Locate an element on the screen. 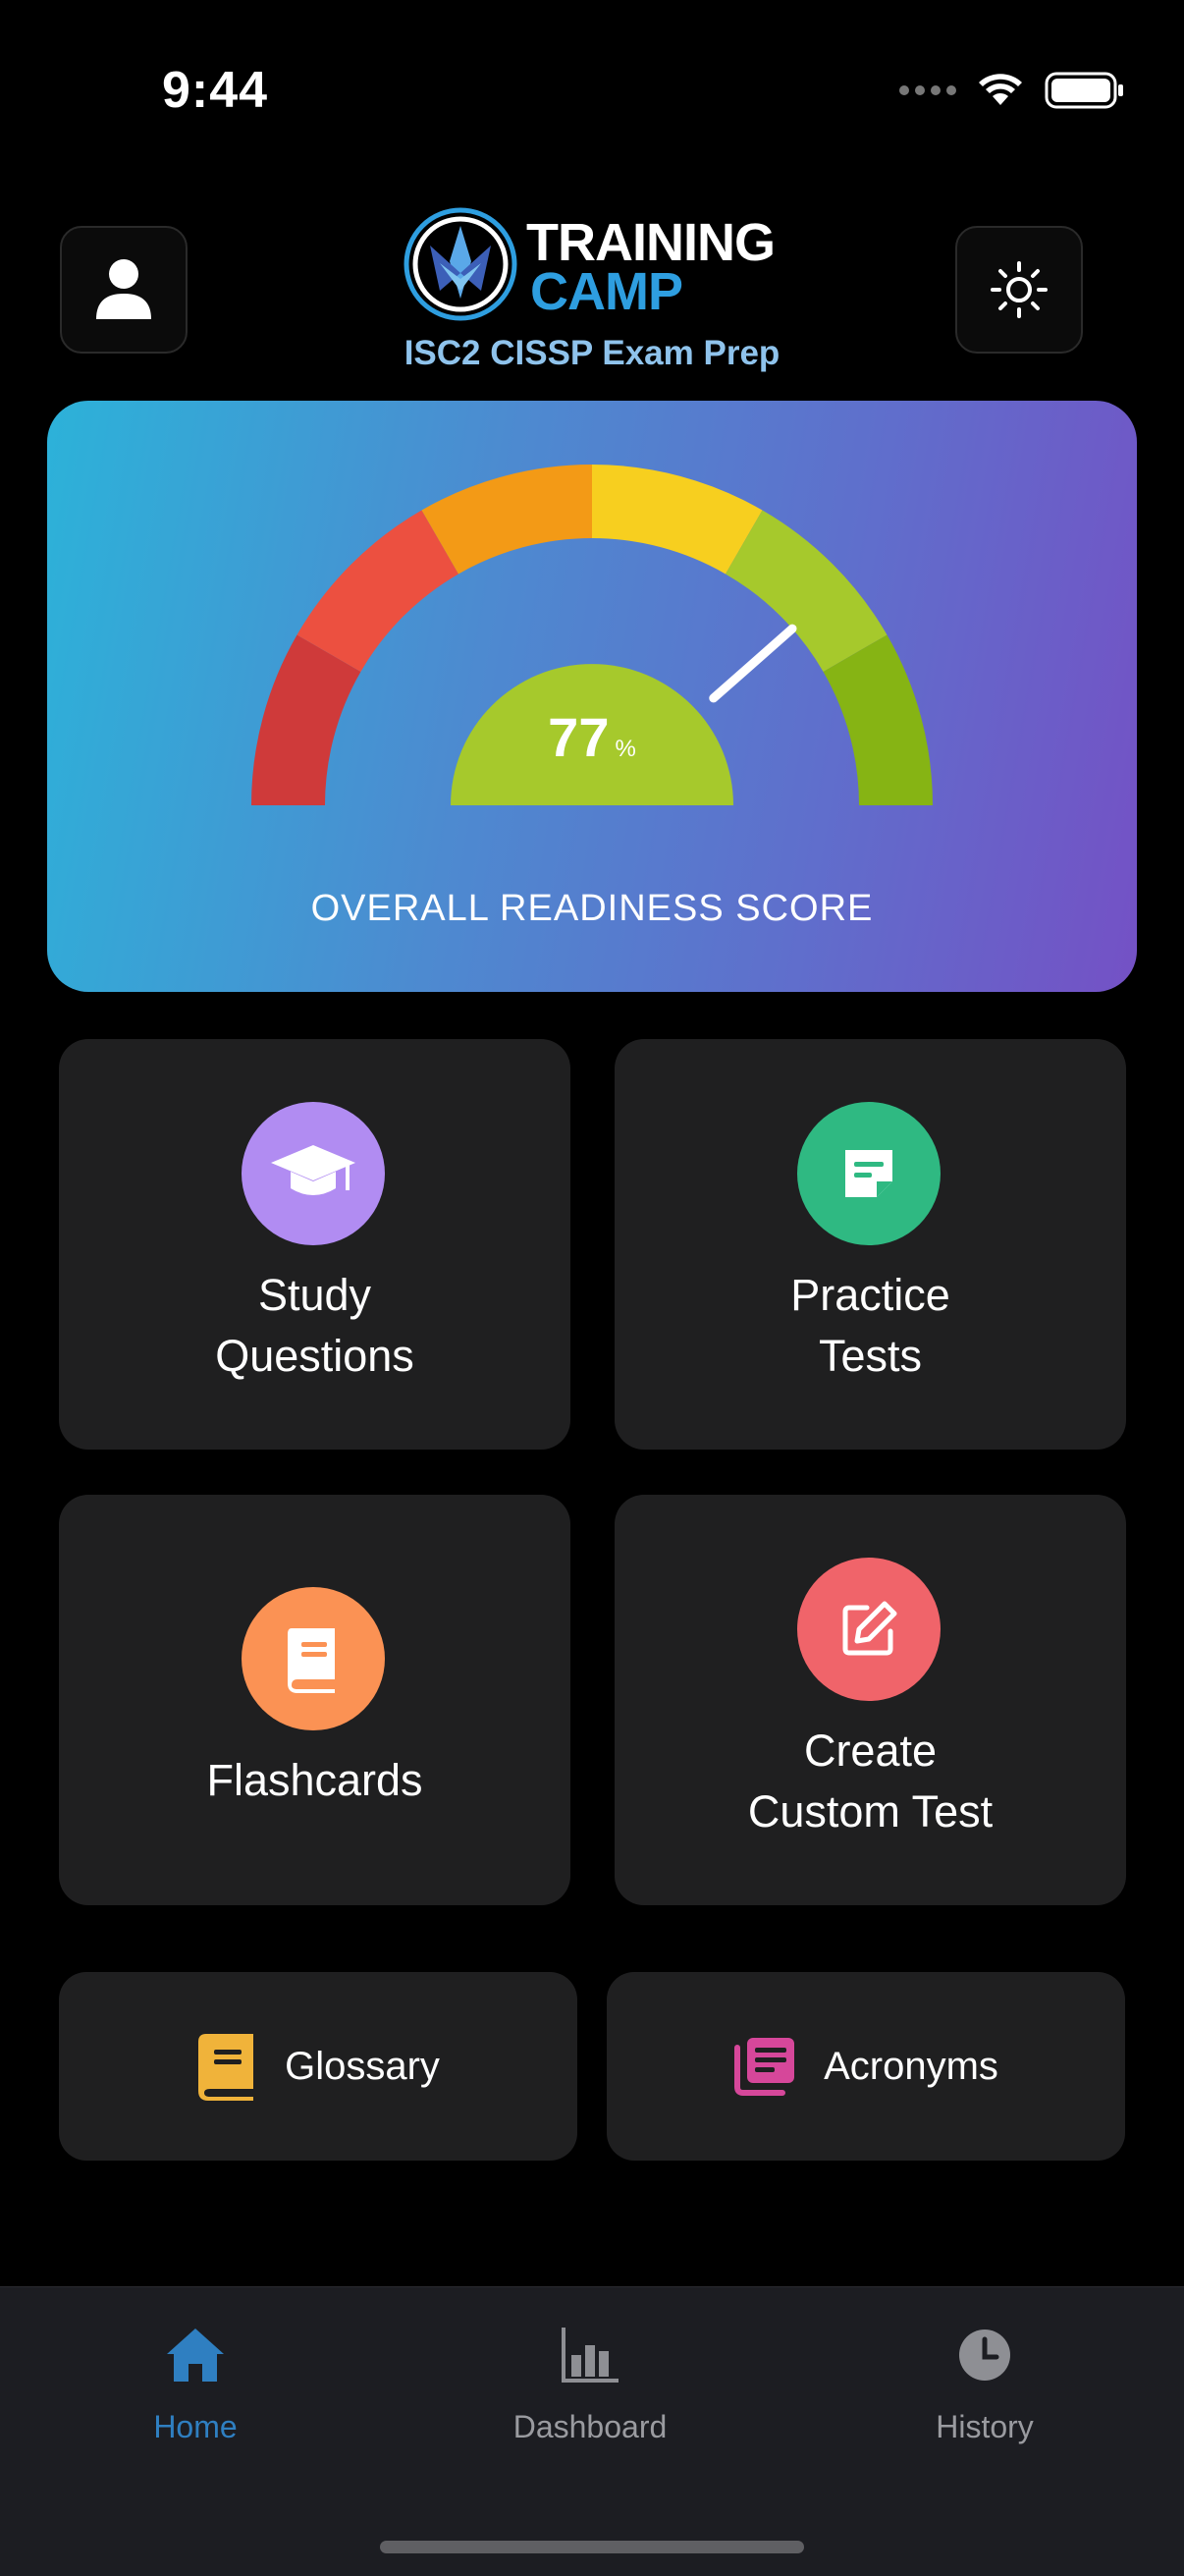 This screenshot has height=2576, width=1184. book-icon is located at coordinates (311, 1660).